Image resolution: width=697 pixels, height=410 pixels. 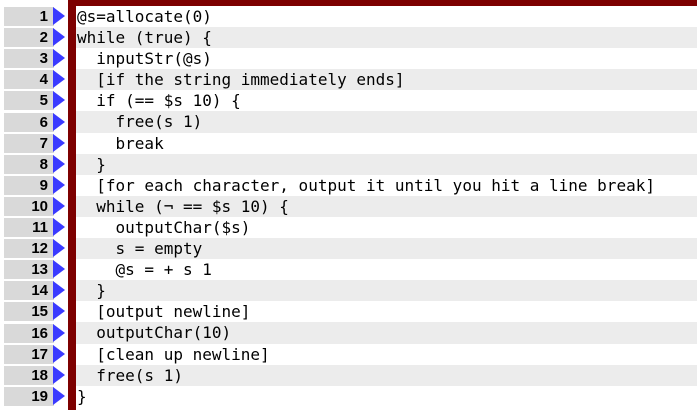 I want to click on code-line-text: if (== $s 10) {, so click(x=386, y=100).